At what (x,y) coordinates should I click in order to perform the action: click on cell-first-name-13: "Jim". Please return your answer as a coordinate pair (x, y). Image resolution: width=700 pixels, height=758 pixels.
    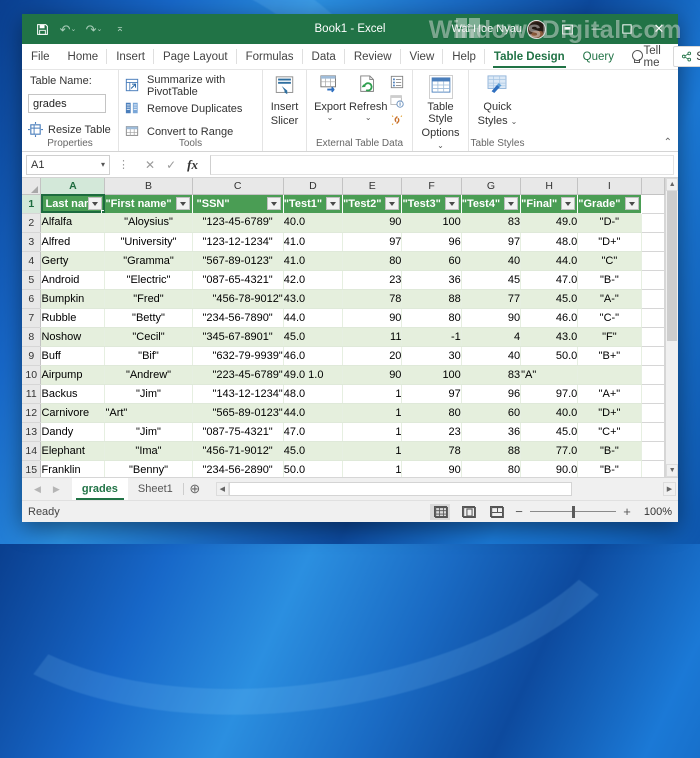
    Looking at the image, I should click on (148, 432).